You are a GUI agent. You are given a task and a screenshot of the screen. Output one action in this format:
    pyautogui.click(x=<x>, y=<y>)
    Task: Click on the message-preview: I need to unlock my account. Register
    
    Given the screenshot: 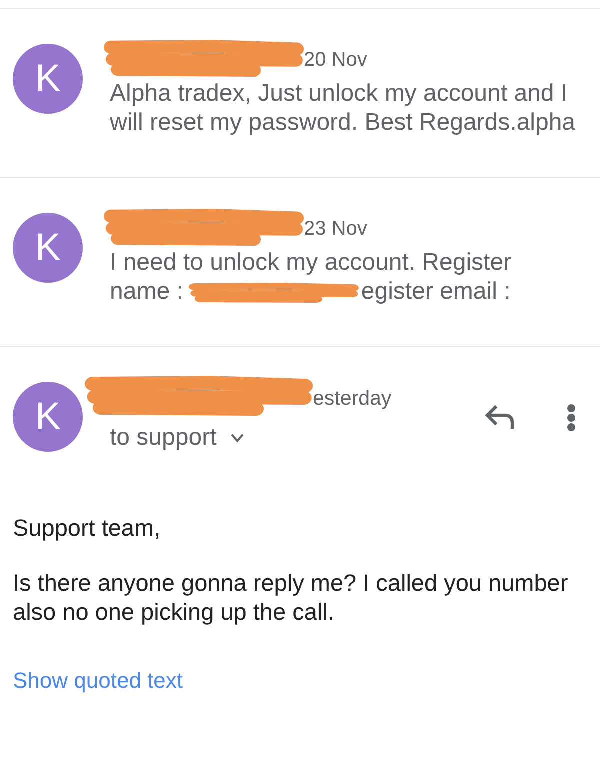 What is the action you would take?
    pyautogui.click(x=311, y=262)
    